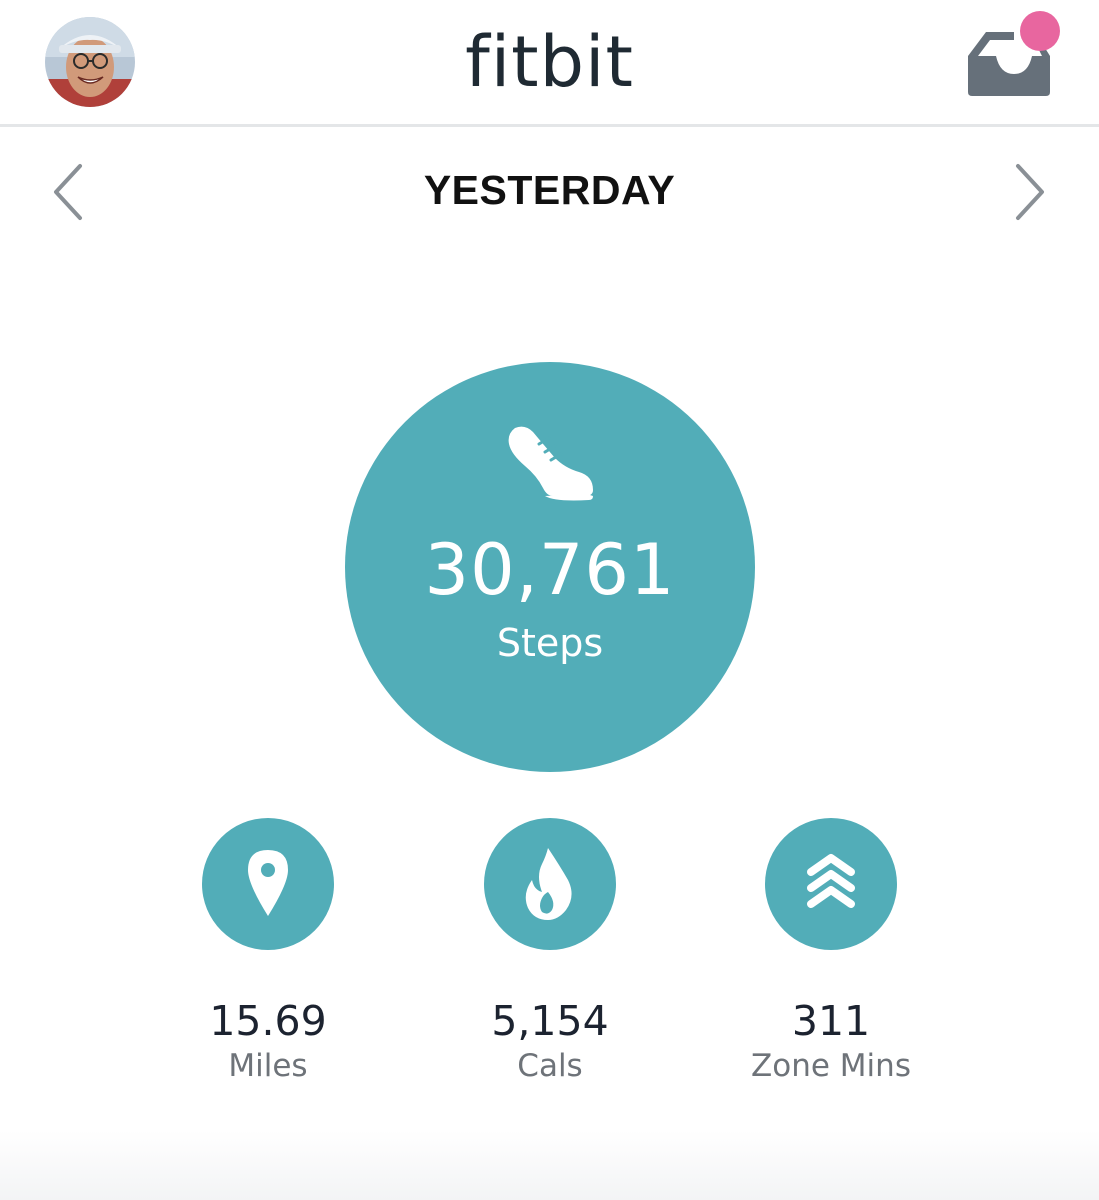 The height and width of the screenshot is (1200, 1099). What do you see at coordinates (831, 1021) in the screenshot?
I see `zone-minutes-value: 311` at bounding box center [831, 1021].